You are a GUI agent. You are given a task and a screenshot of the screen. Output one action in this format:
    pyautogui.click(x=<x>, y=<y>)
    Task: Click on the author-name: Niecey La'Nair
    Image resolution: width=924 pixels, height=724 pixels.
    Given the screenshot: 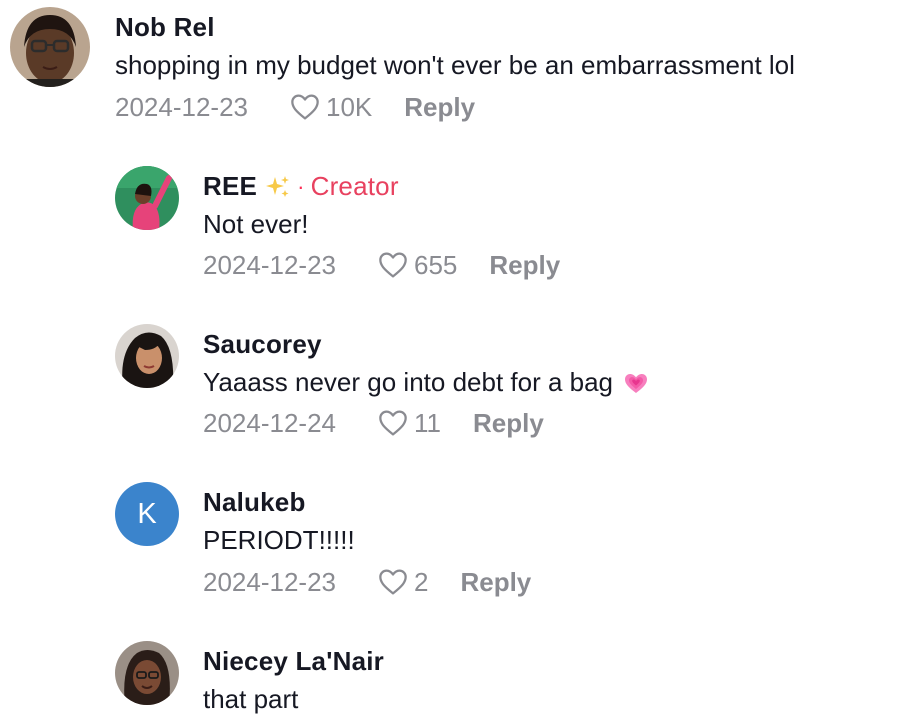 What is the action you would take?
    pyautogui.click(x=293, y=661)
    